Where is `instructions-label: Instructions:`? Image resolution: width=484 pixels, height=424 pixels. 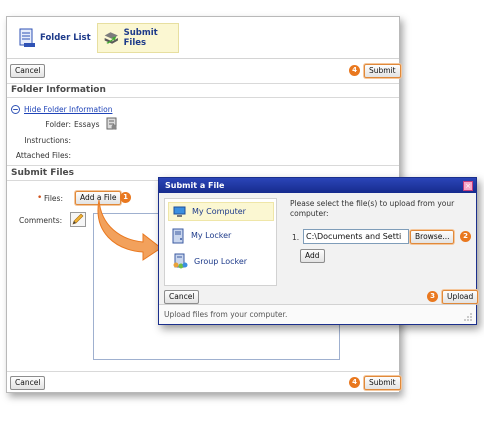 instructions-label: Instructions: is located at coordinates (47, 140).